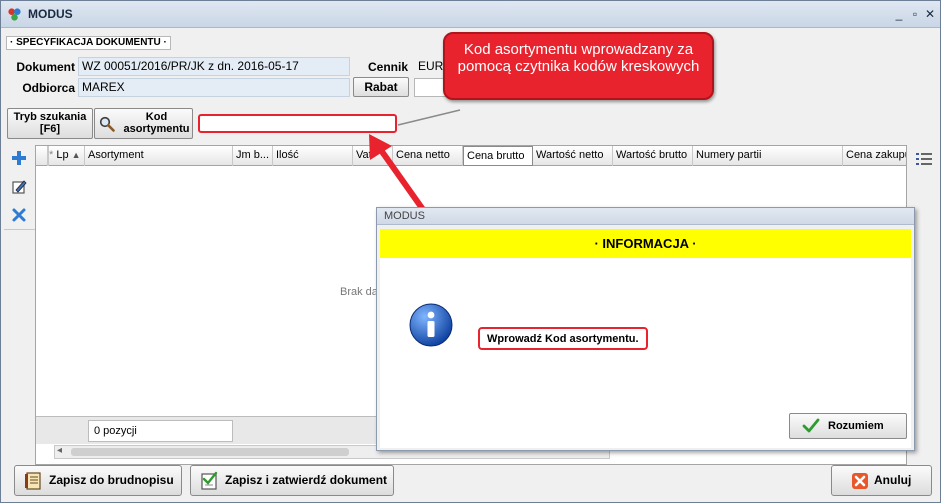 Image resolution: width=941 pixels, height=503 pixels. Describe the element at coordinates (428, 156) in the screenshot. I see `col-net-price: Cena netto` at that location.